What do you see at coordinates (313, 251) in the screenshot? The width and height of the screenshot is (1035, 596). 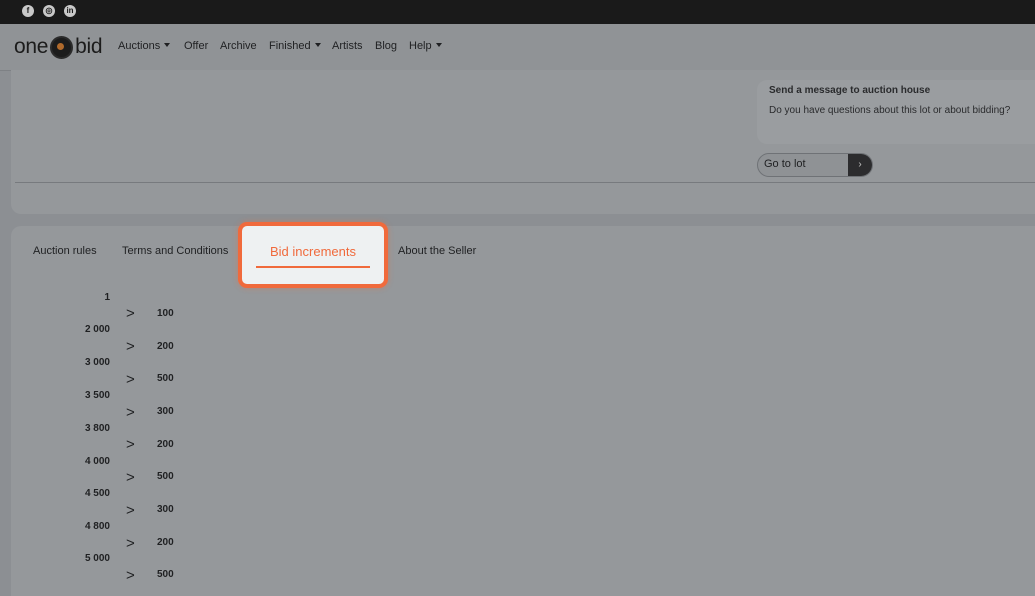 I see `tab-bid-increments-label: Bid increments` at bounding box center [313, 251].